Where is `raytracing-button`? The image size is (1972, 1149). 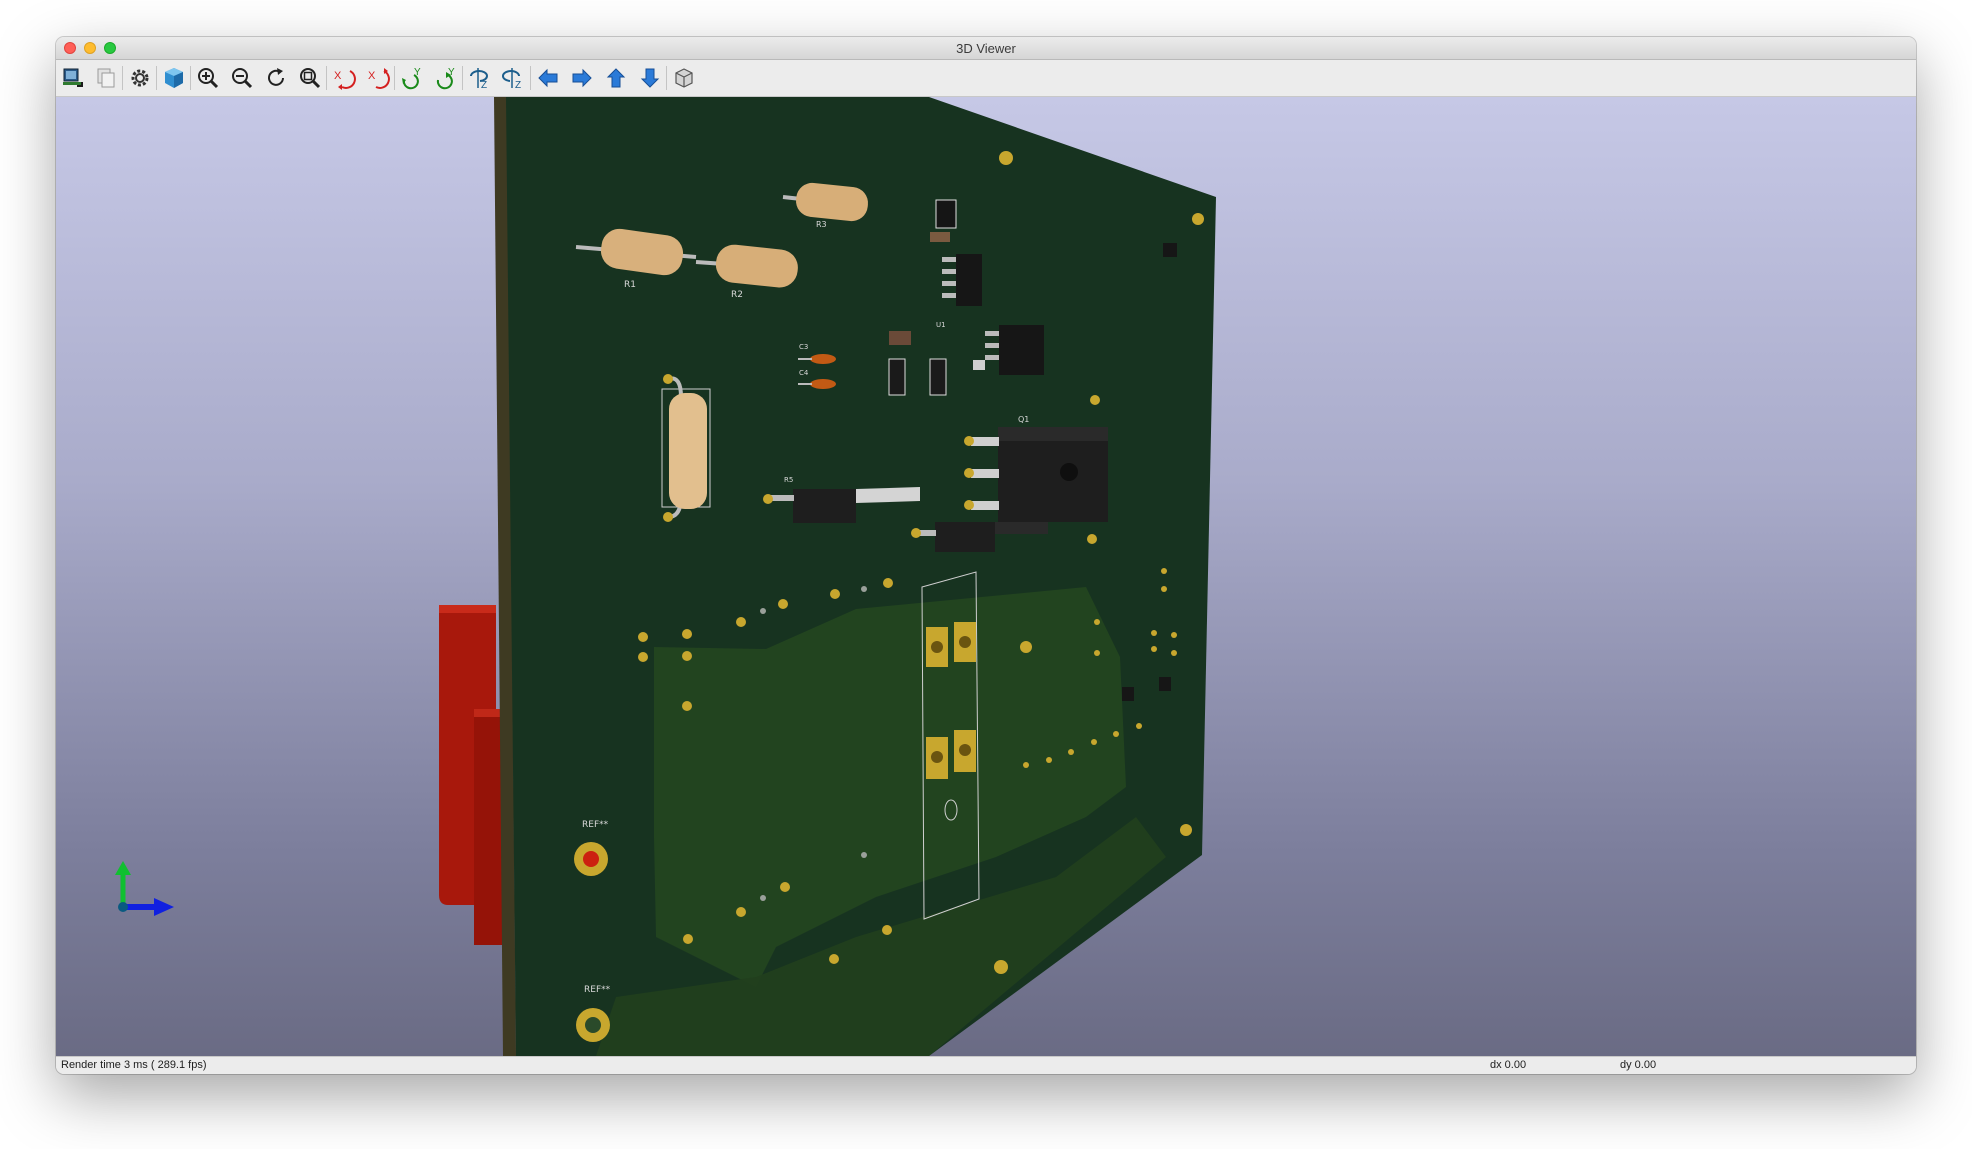 raytracing-button is located at coordinates (174, 78).